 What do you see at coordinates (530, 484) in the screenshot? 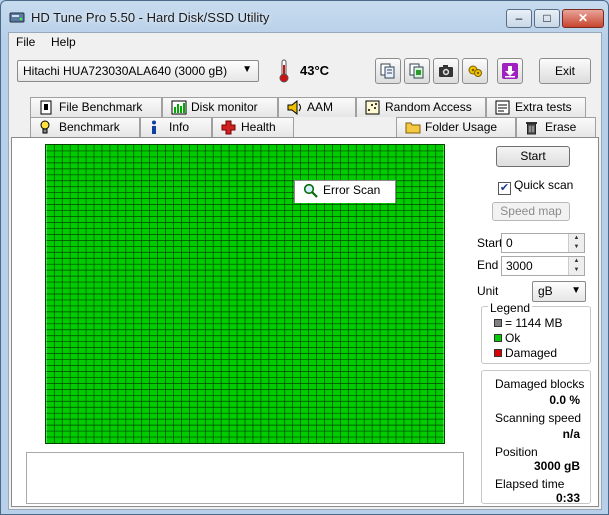
I see `elapsed-time-label: Elapsed time` at bounding box center [530, 484].